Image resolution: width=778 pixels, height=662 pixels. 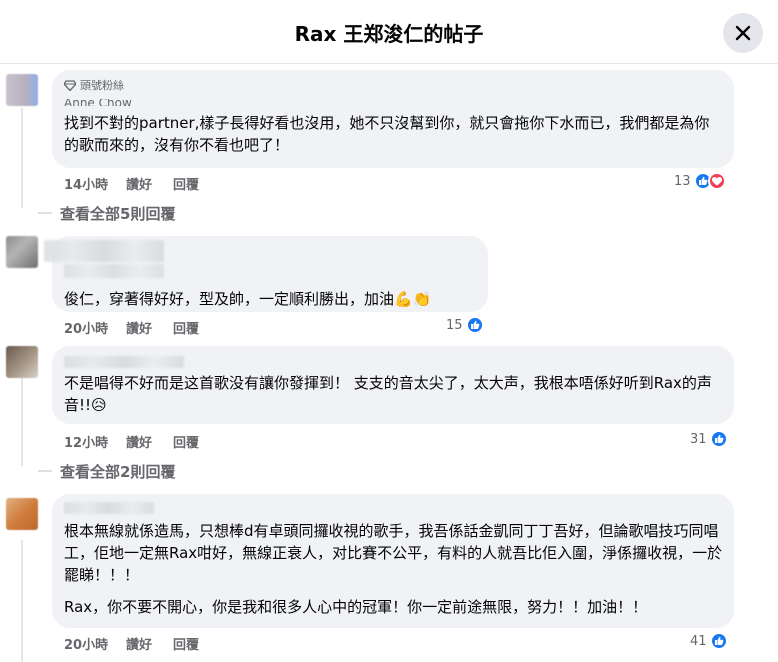 I want to click on reaction-summary: 13, so click(x=700, y=181).